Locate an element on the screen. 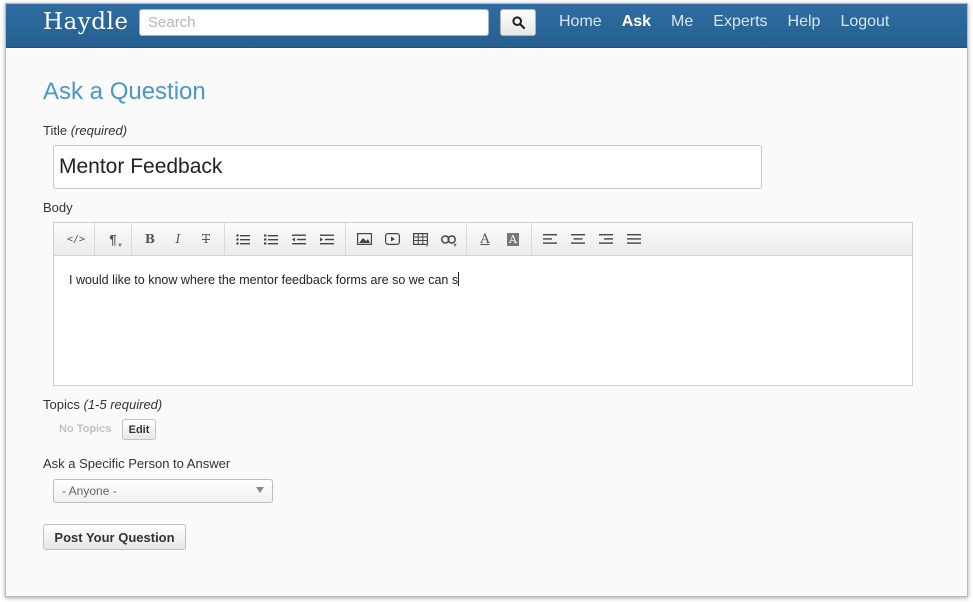  align-right-icon is located at coordinates (606, 239).